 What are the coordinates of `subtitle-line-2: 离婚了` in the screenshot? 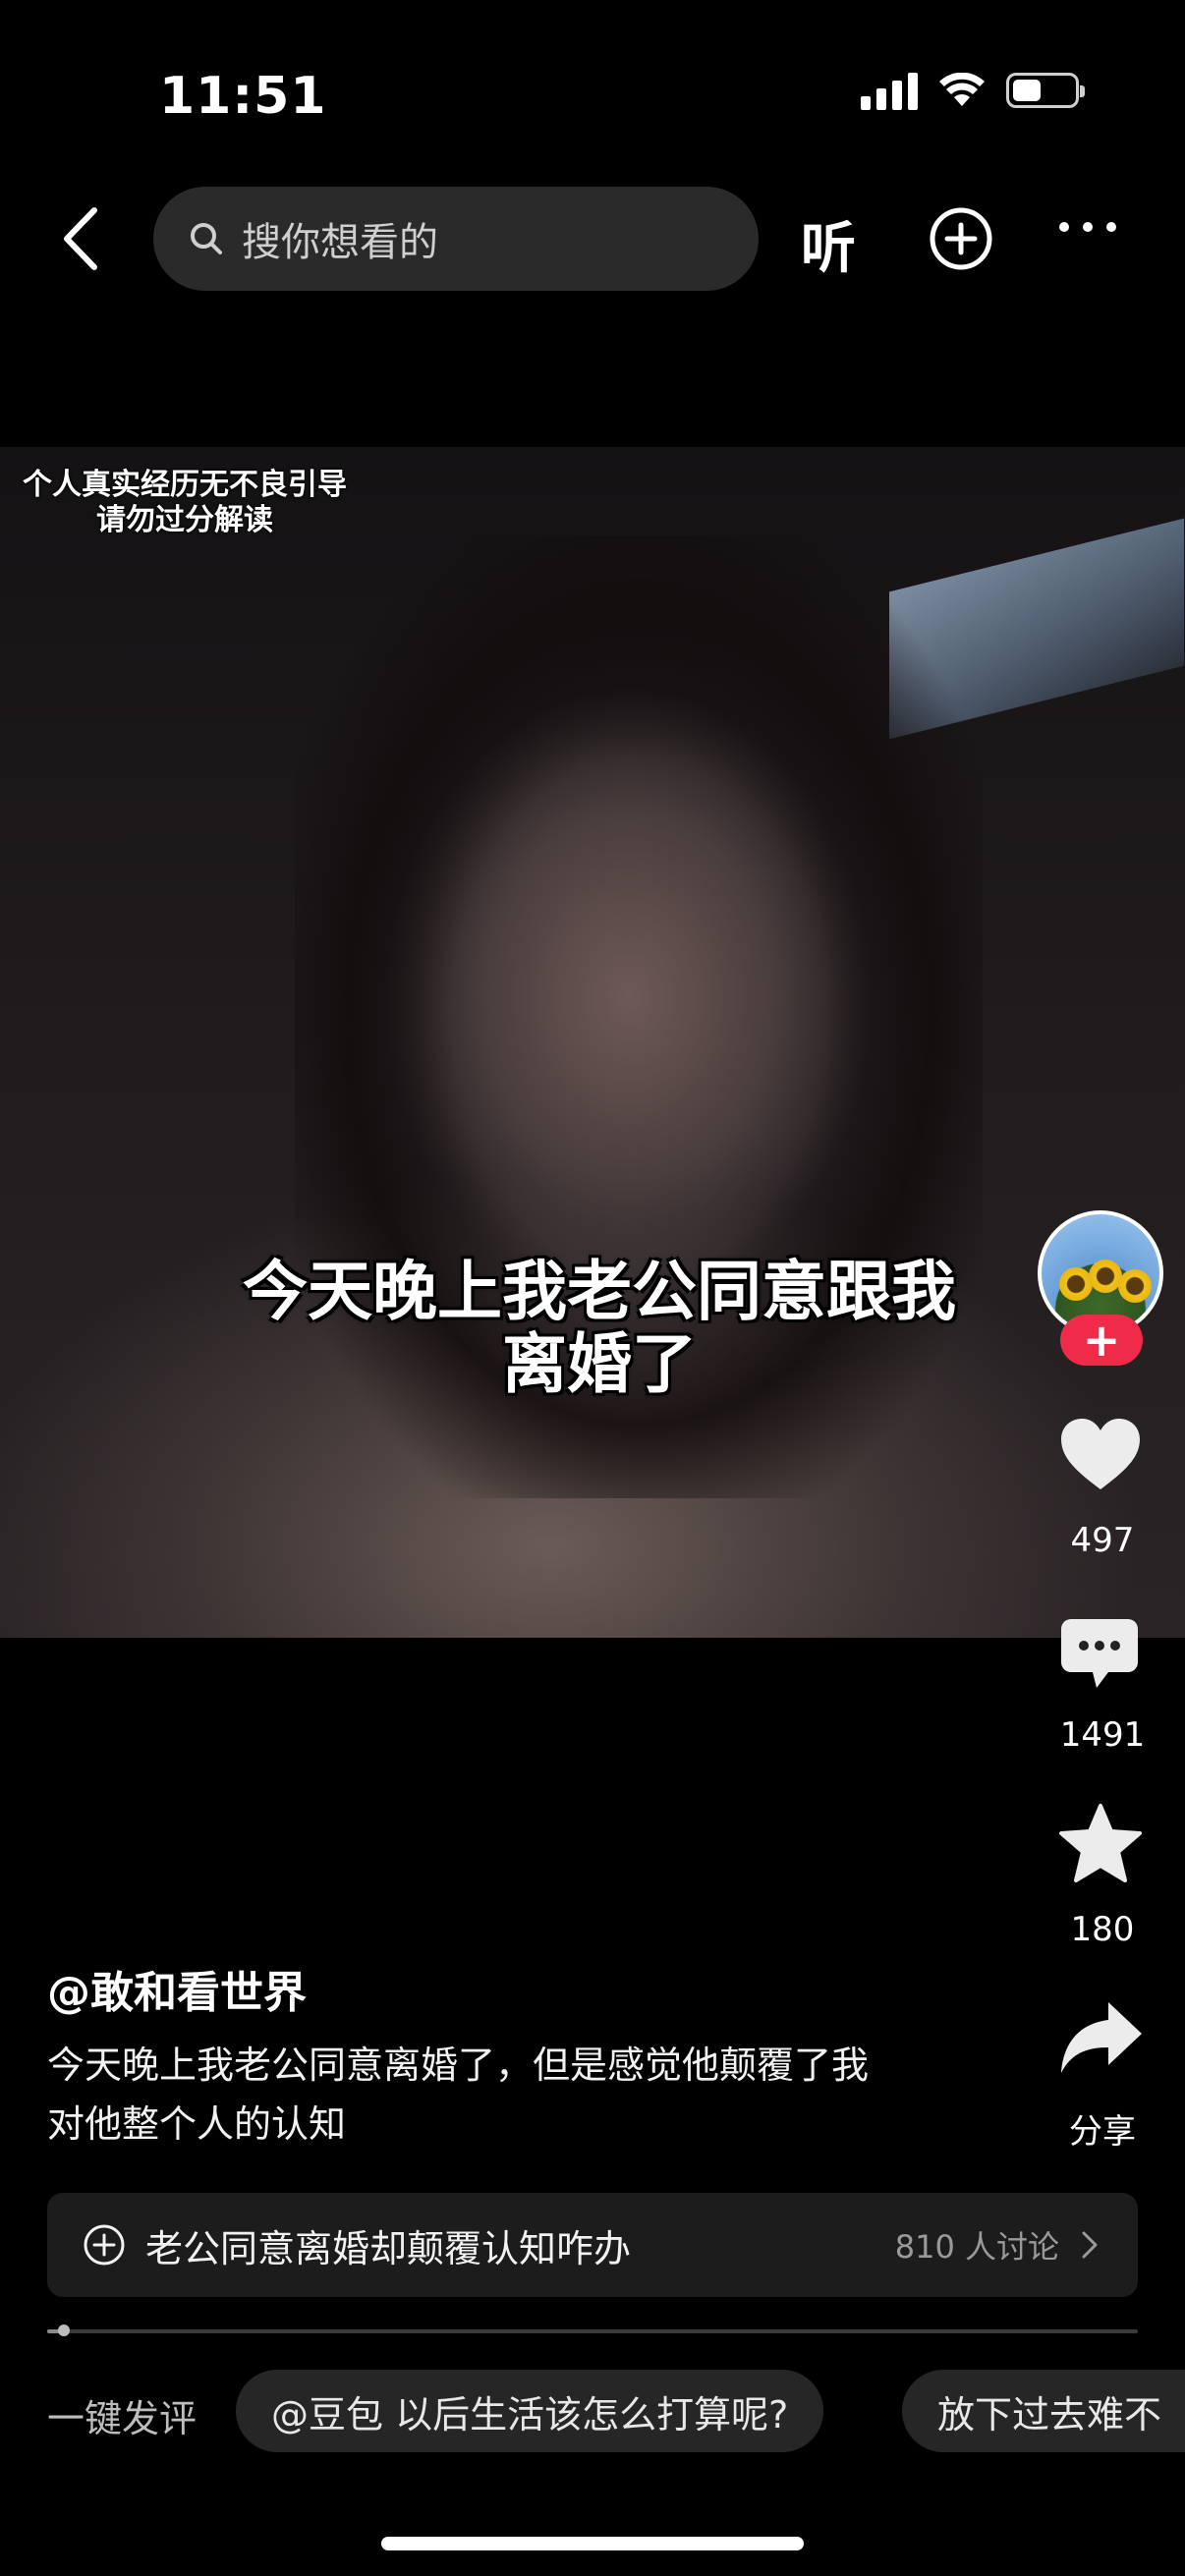 It's located at (600, 1364).